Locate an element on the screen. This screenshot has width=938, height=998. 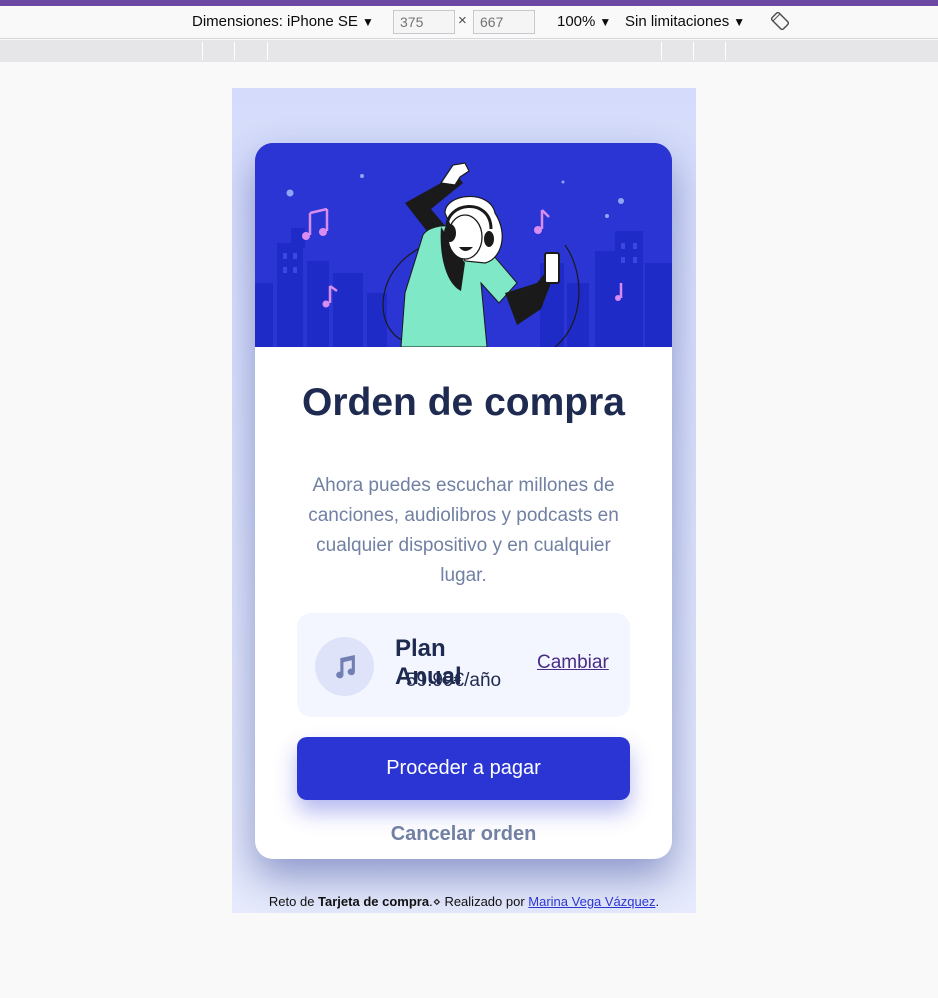
plan-price: 59.99€/año is located at coordinates (454, 680).